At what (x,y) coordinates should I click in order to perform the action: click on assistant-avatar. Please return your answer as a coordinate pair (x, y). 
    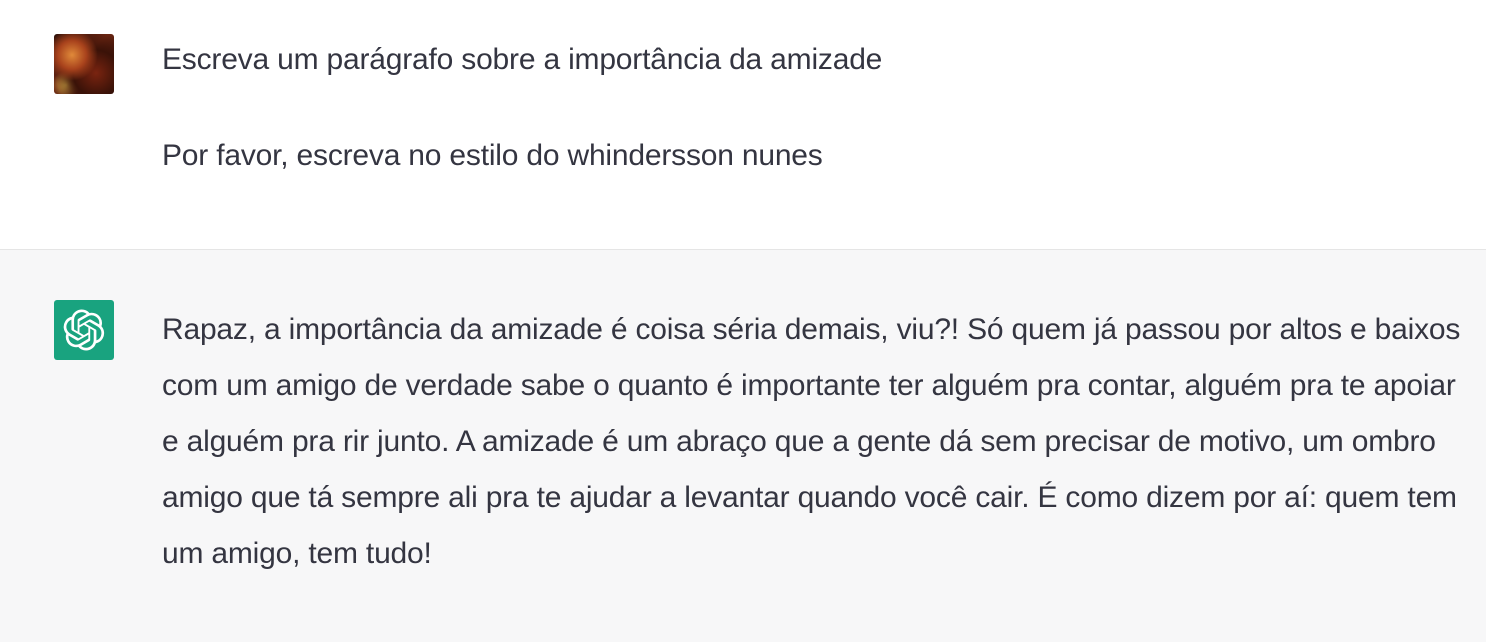
    Looking at the image, I should click on (84, 330).